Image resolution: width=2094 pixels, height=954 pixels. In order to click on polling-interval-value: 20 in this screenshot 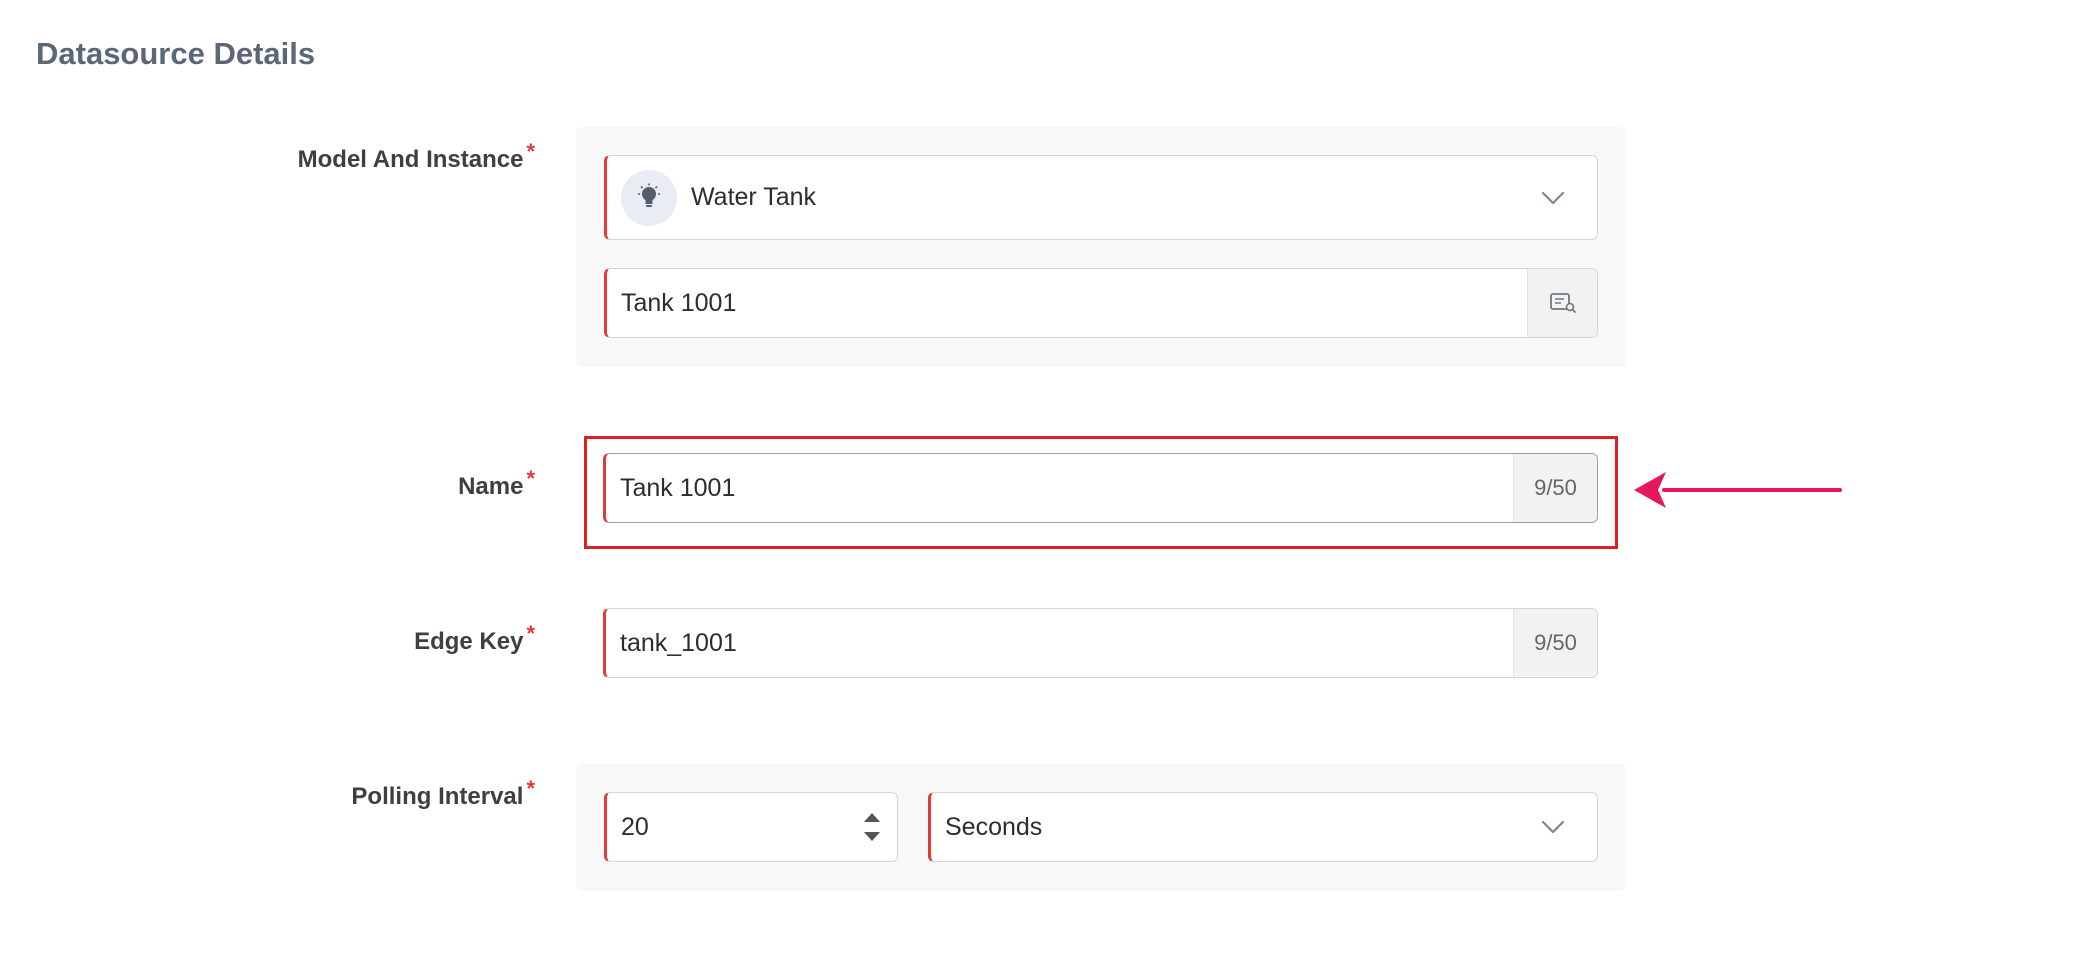, I will do `click(635, 826)`.